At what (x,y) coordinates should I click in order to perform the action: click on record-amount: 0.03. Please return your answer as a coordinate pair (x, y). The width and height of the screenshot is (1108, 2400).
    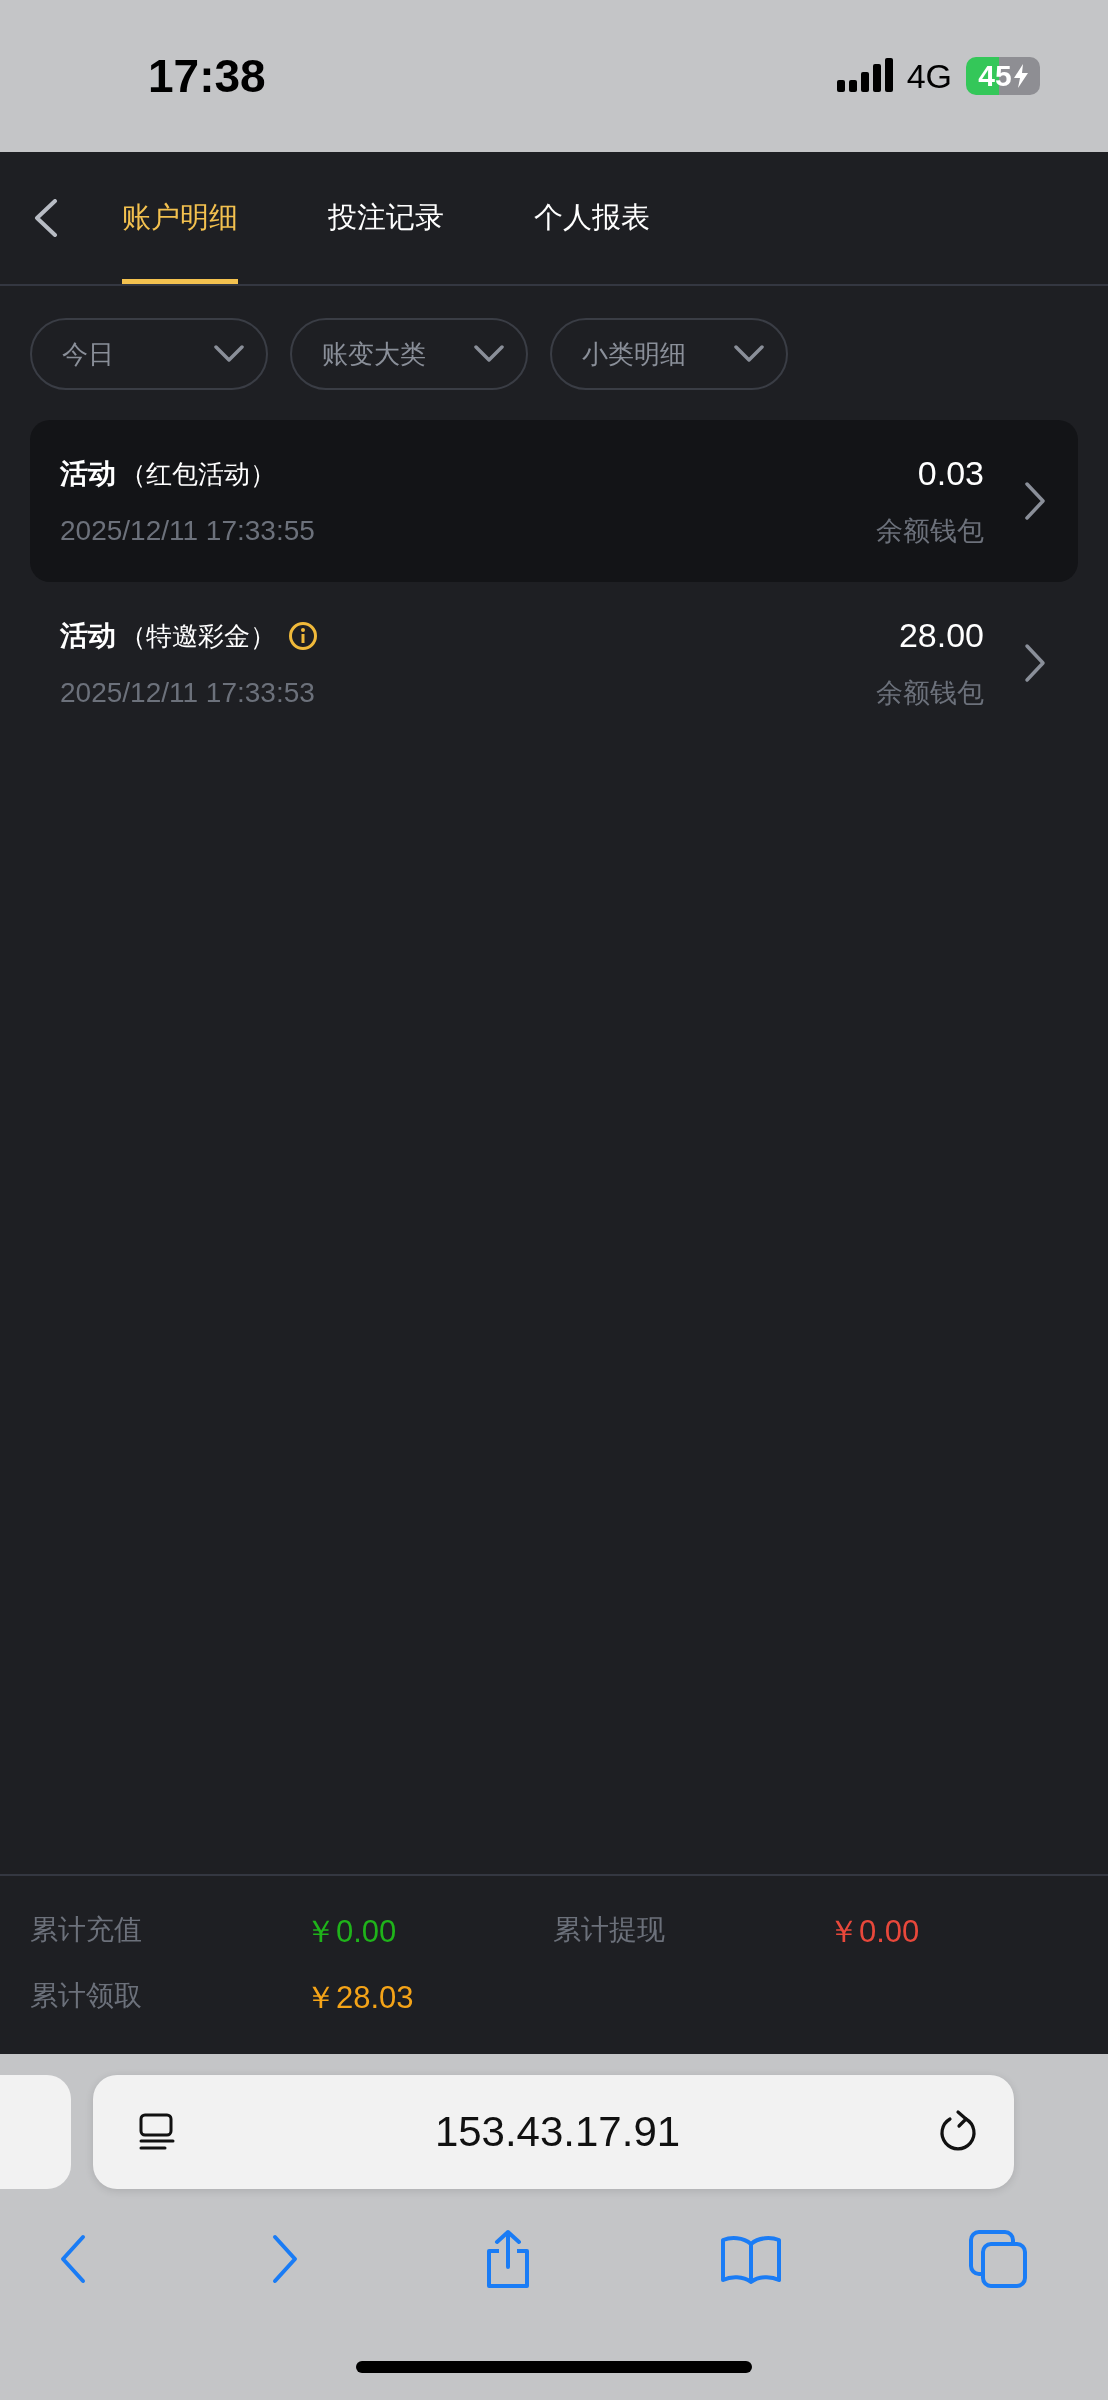
    Looking at the image, I should click on (950, 473).